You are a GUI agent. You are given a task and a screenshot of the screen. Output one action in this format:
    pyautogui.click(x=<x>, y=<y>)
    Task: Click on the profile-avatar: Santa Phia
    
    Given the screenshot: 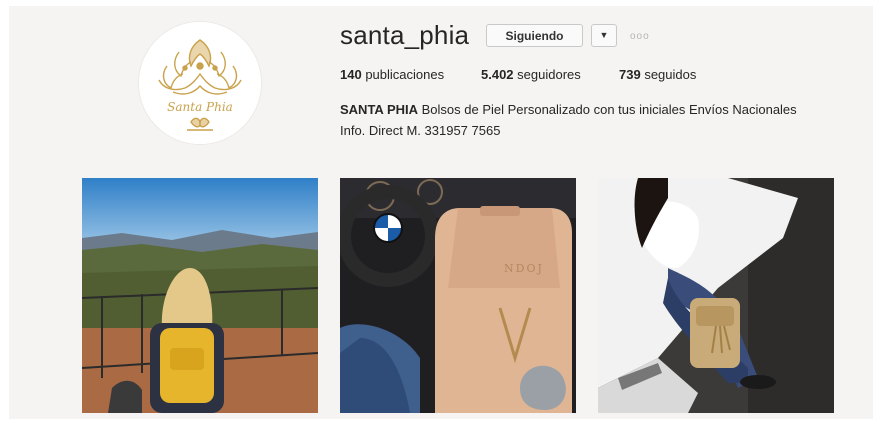 What is the action you would take?
    pyautogui.click(x=200, y=83)
    